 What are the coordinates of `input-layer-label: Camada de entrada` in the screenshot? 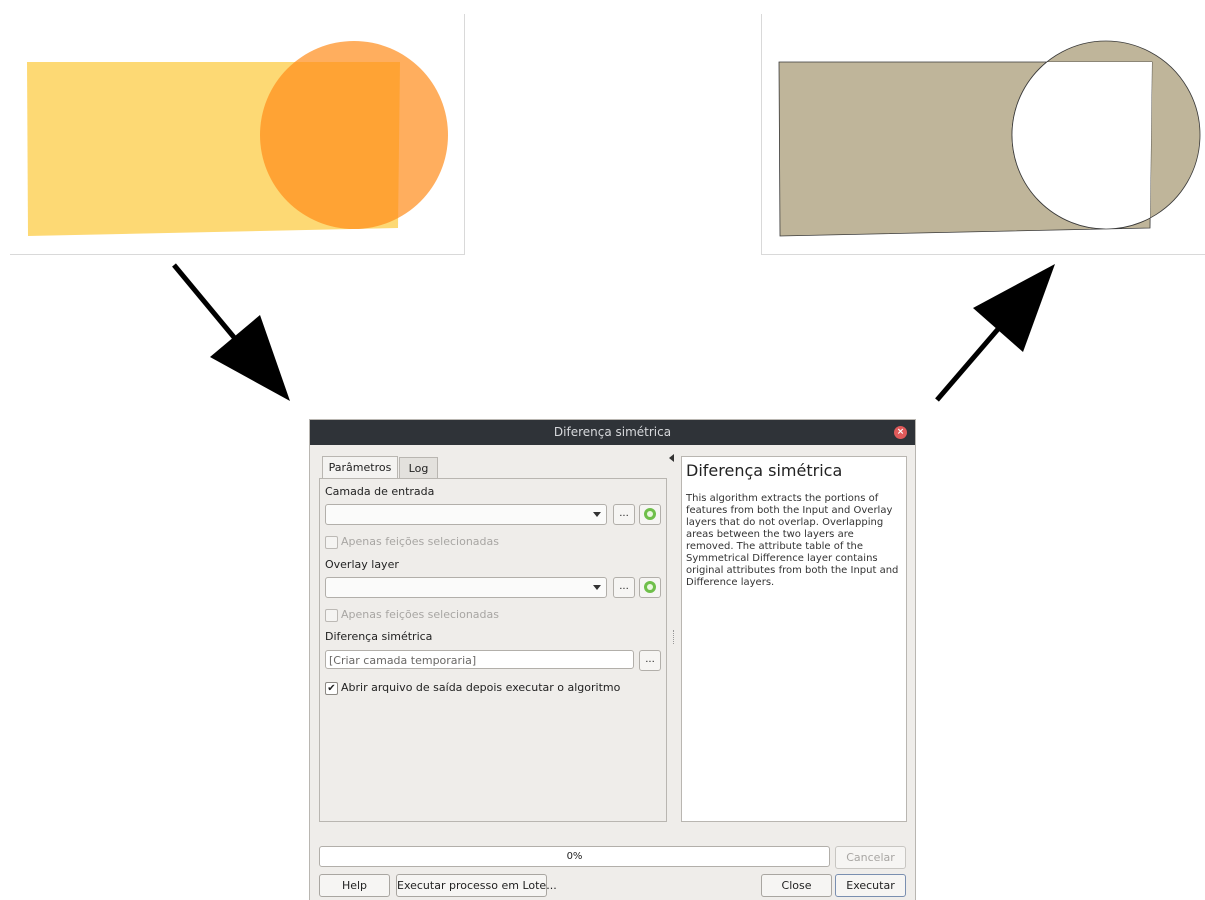 It's located at (380, 491).